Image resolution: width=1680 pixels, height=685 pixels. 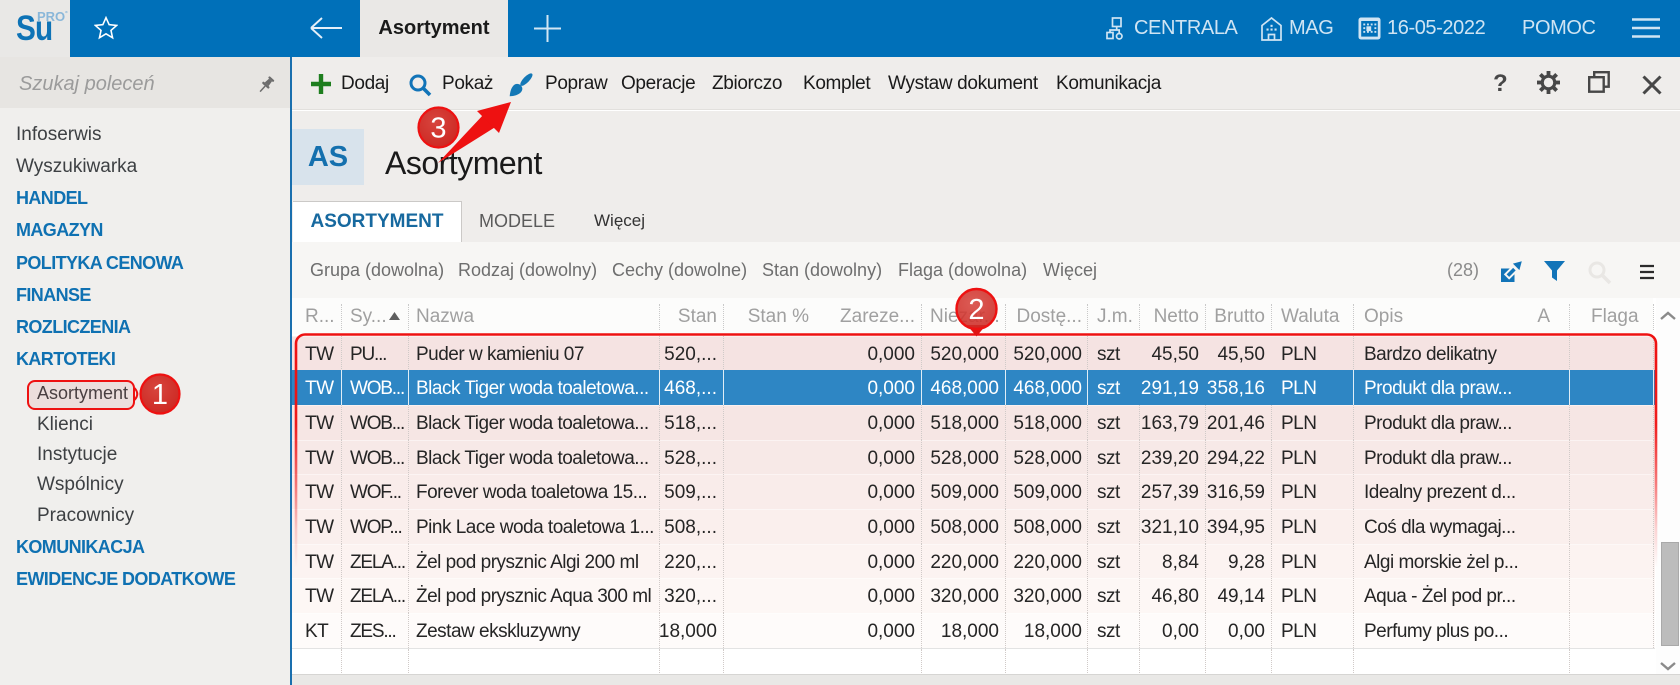 What do you see at coordinates (438, 129) in the screenshot?
I see `svg-text: 3` at bounding box center [438, 129].